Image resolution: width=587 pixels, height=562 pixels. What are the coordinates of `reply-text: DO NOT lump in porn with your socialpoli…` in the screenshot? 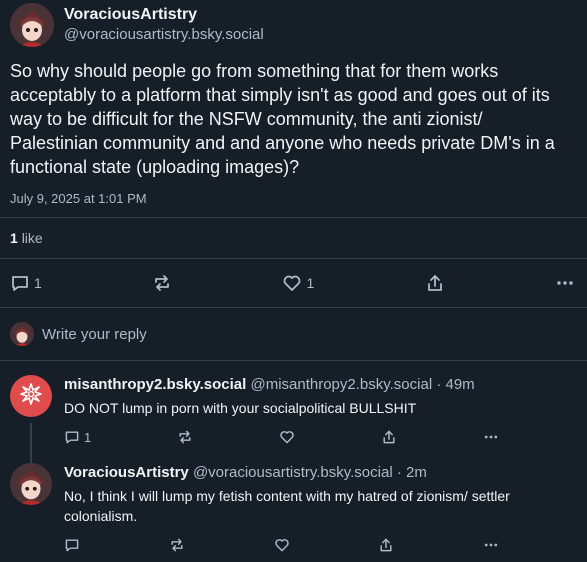 It's located at (240, 408).